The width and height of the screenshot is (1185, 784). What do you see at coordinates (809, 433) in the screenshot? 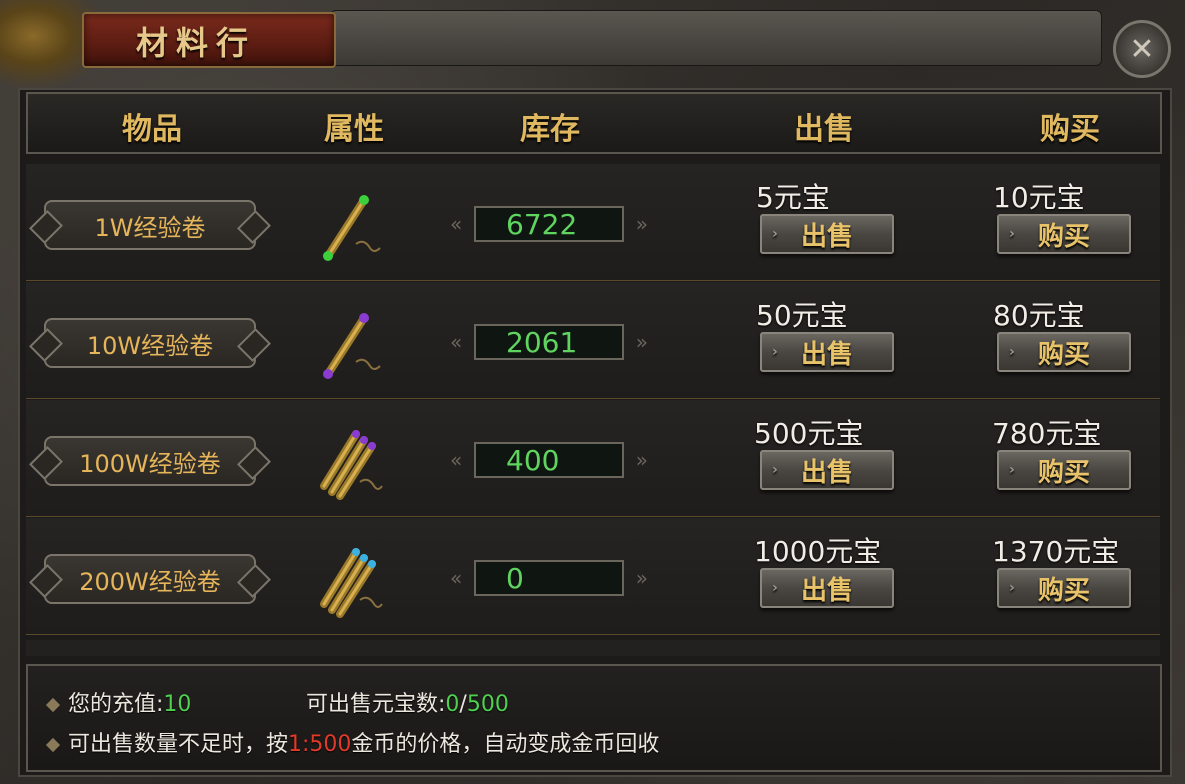
I see `sell-price: 500元宝` at bounding box center [809, 433].